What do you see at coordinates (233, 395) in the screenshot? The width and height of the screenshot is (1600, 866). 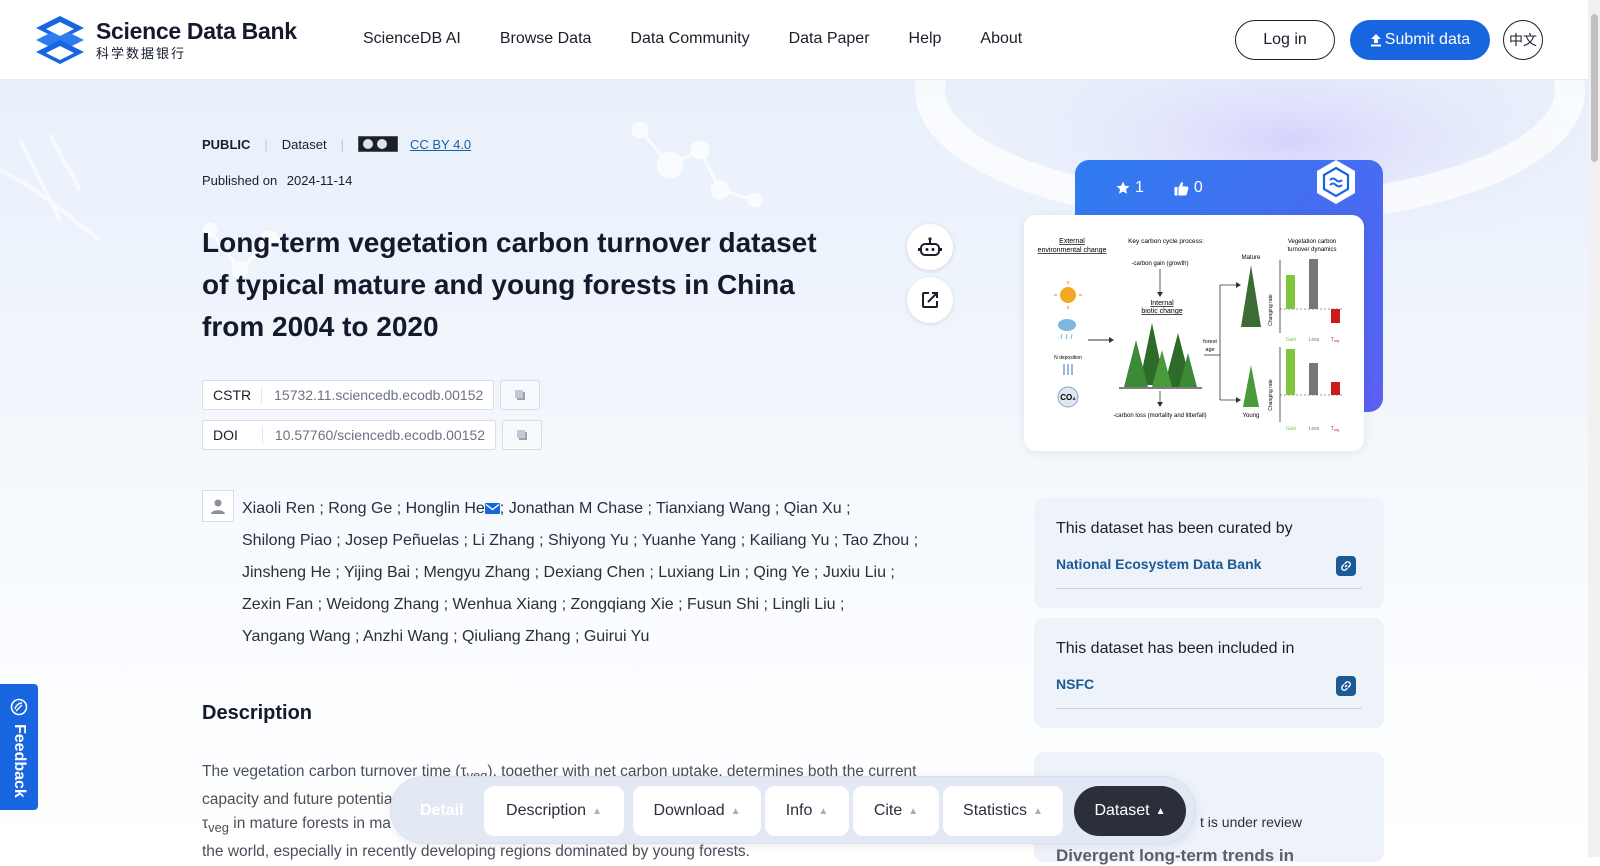 I see `cstr-label: CSTR` at bounding box center [233, 395].